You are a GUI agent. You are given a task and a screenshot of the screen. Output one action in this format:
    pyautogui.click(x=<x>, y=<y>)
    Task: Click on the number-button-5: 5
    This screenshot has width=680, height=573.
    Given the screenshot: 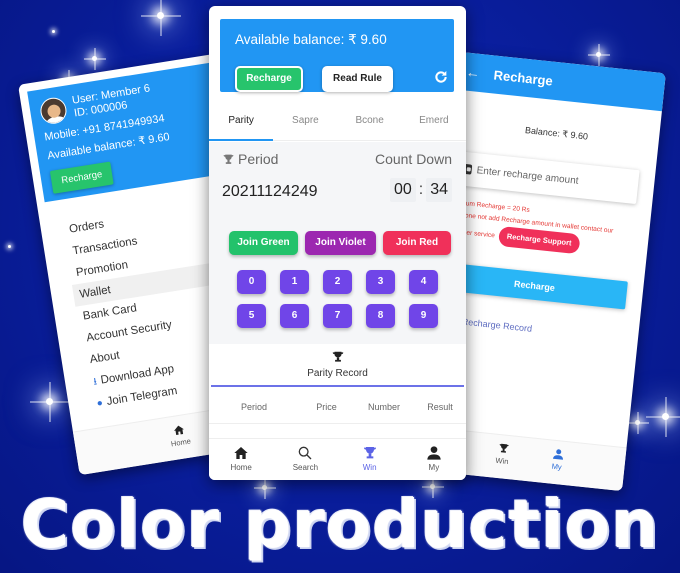 What is the action you would take?
    pyautogui.click(x=251, y=316)
    